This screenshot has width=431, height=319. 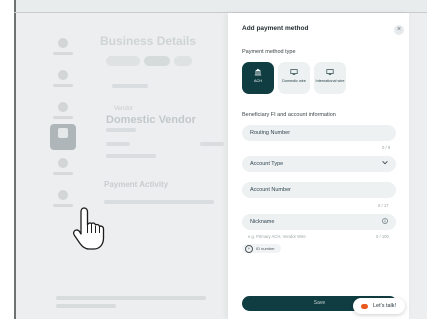 I want to click on chat-button: Let's talk!, so click(x=379, y=306).